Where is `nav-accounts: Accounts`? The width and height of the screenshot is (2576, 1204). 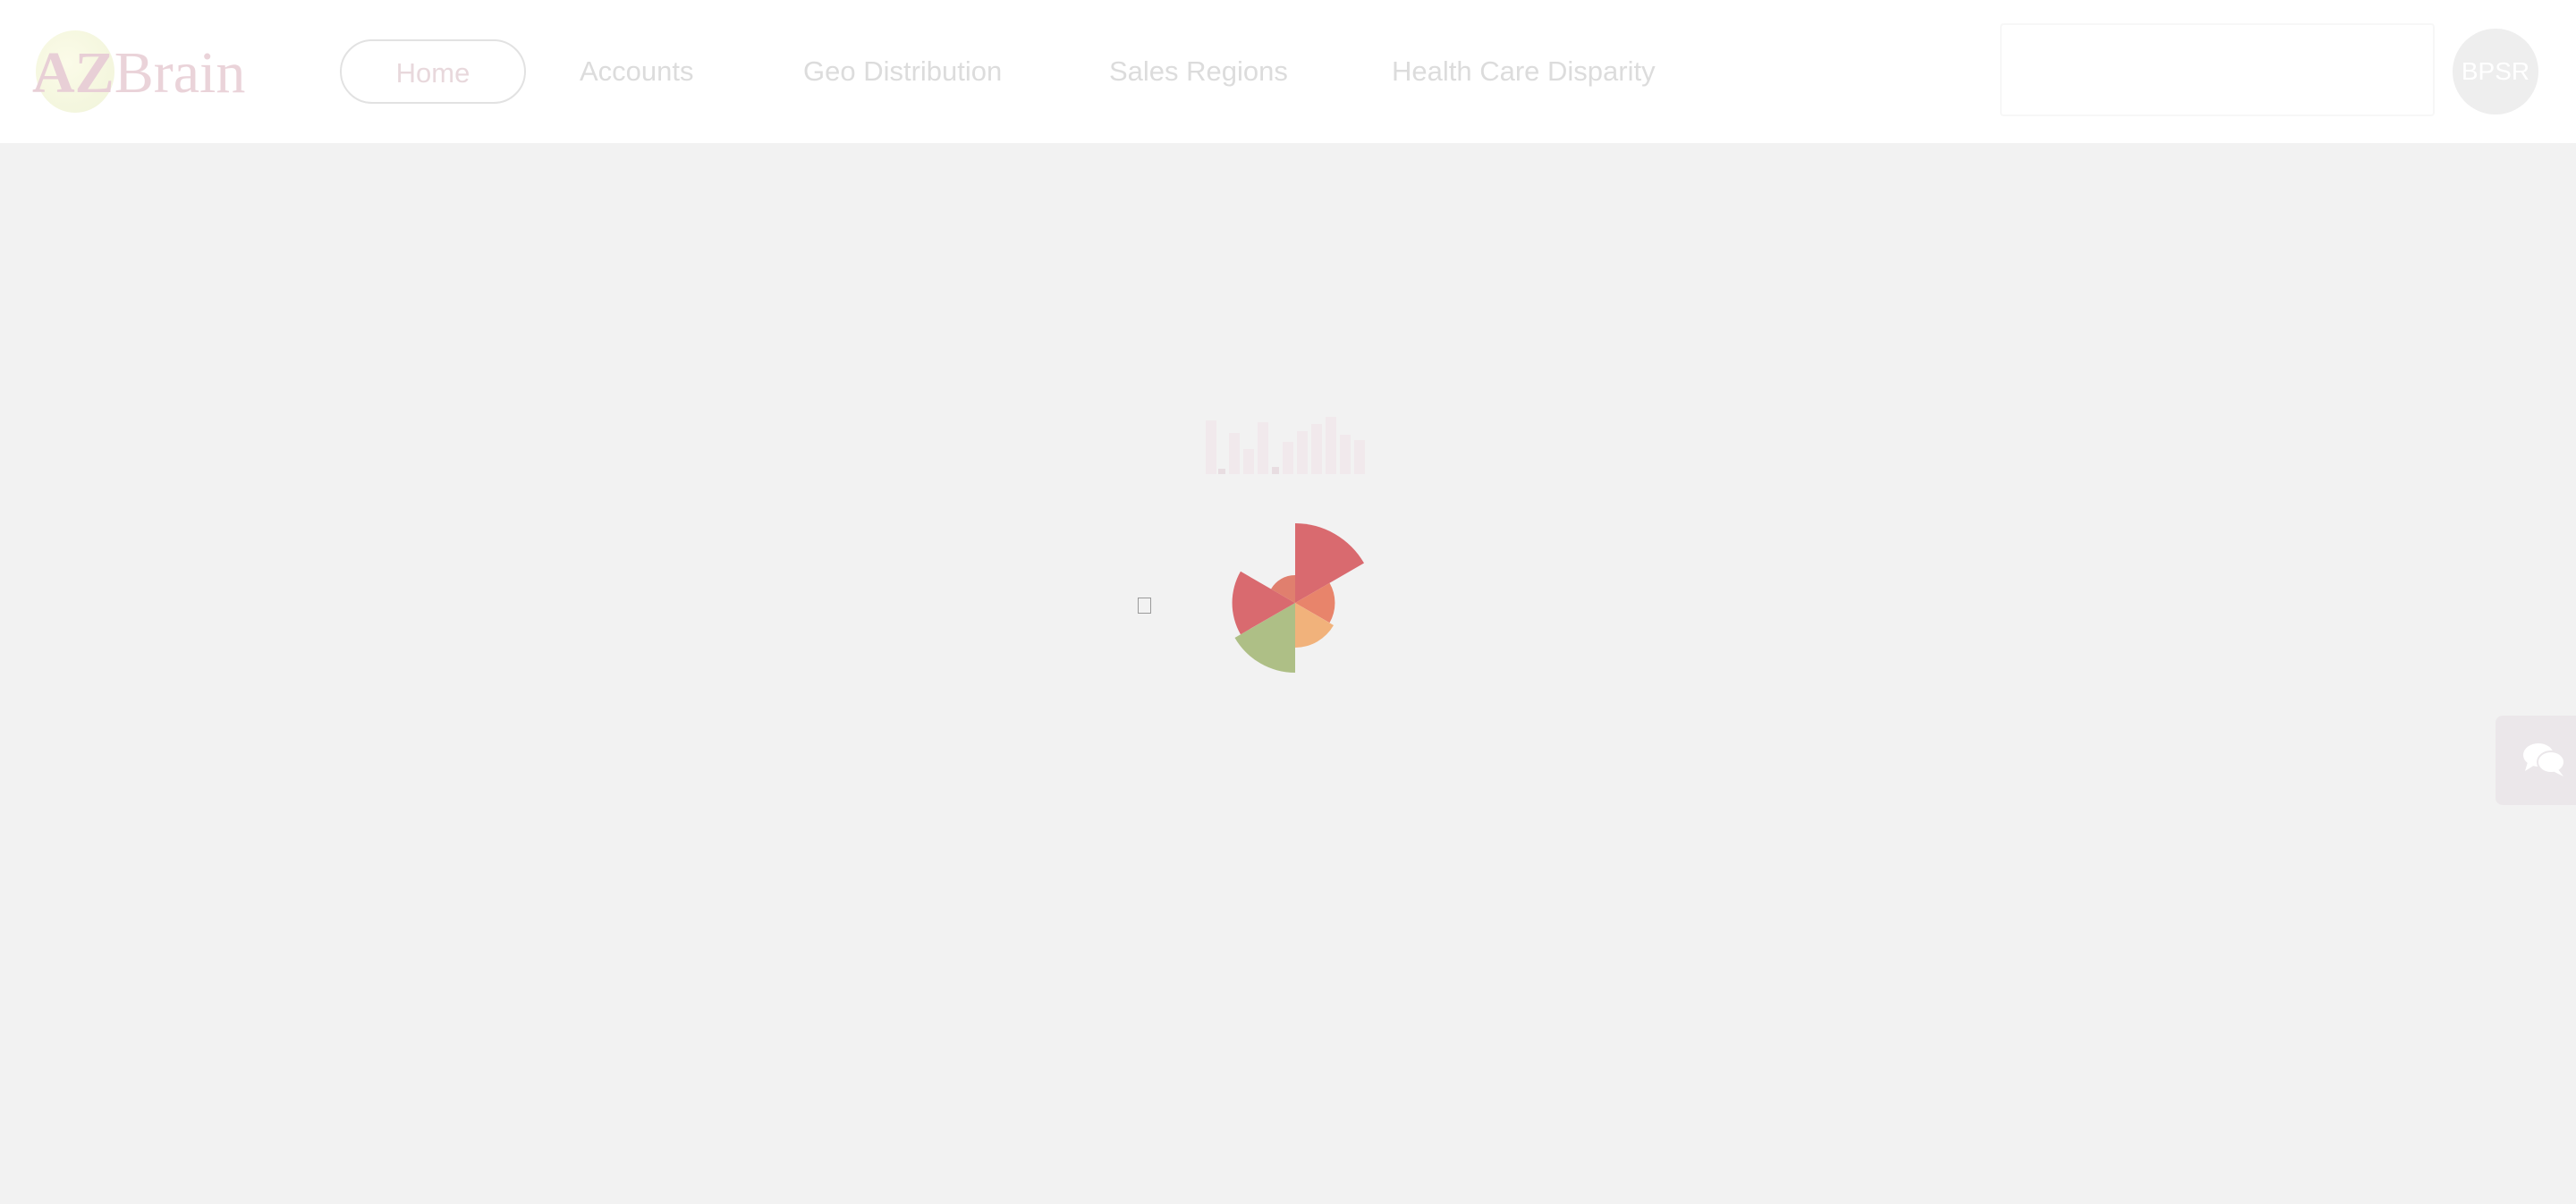
nav-accounts: Accounts is located at coordinates (637, 71).